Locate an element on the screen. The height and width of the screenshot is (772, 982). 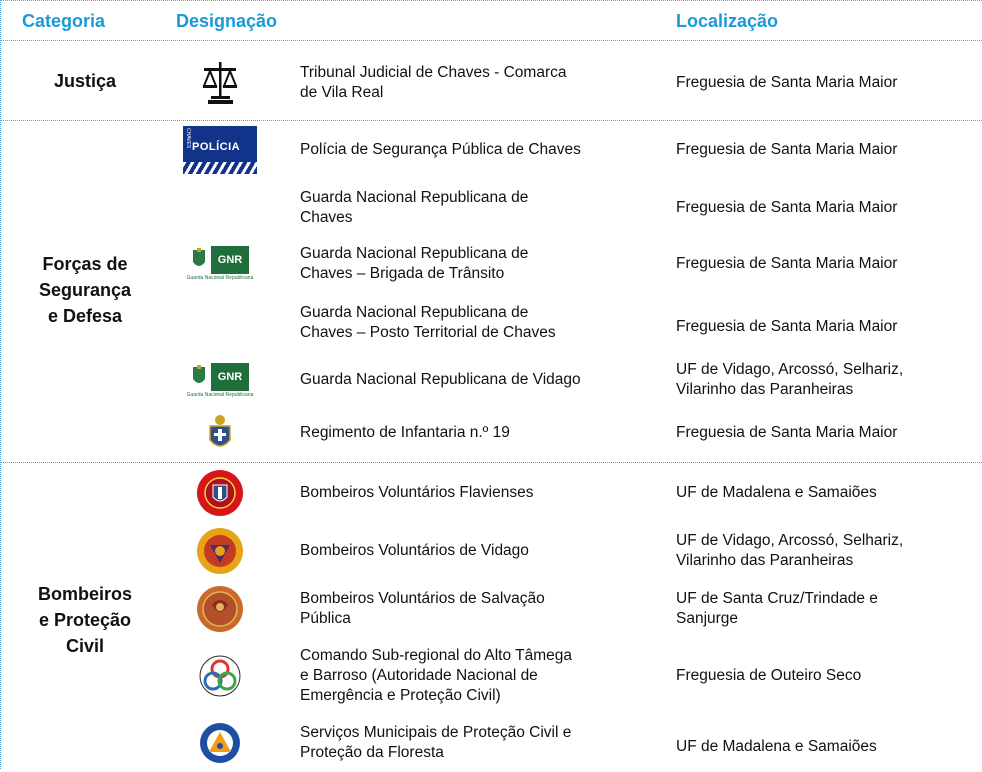
header-divider is located at coordinates (491, 40).